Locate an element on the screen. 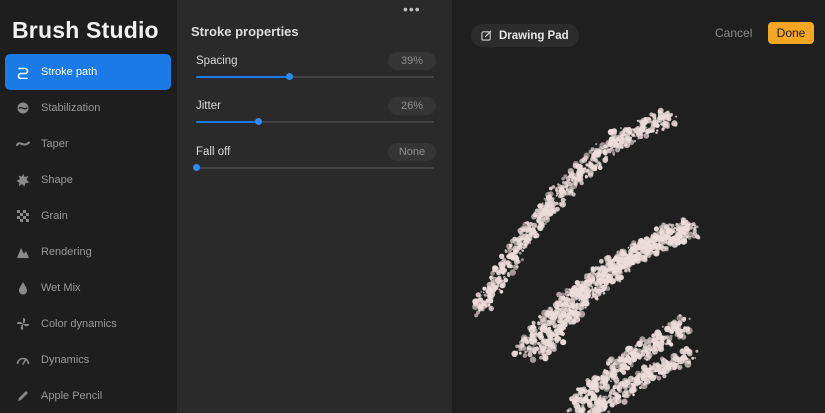 This screenshot has width=825, height=413. sidebar-item-taper: Taper is located at coordinates (88, 144).